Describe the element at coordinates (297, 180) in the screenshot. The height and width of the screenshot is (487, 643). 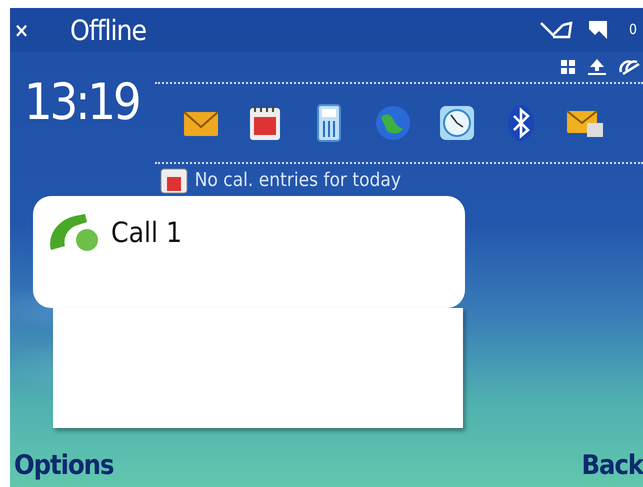
I see `calendar-status-text: No cal. entries for today` at that location.